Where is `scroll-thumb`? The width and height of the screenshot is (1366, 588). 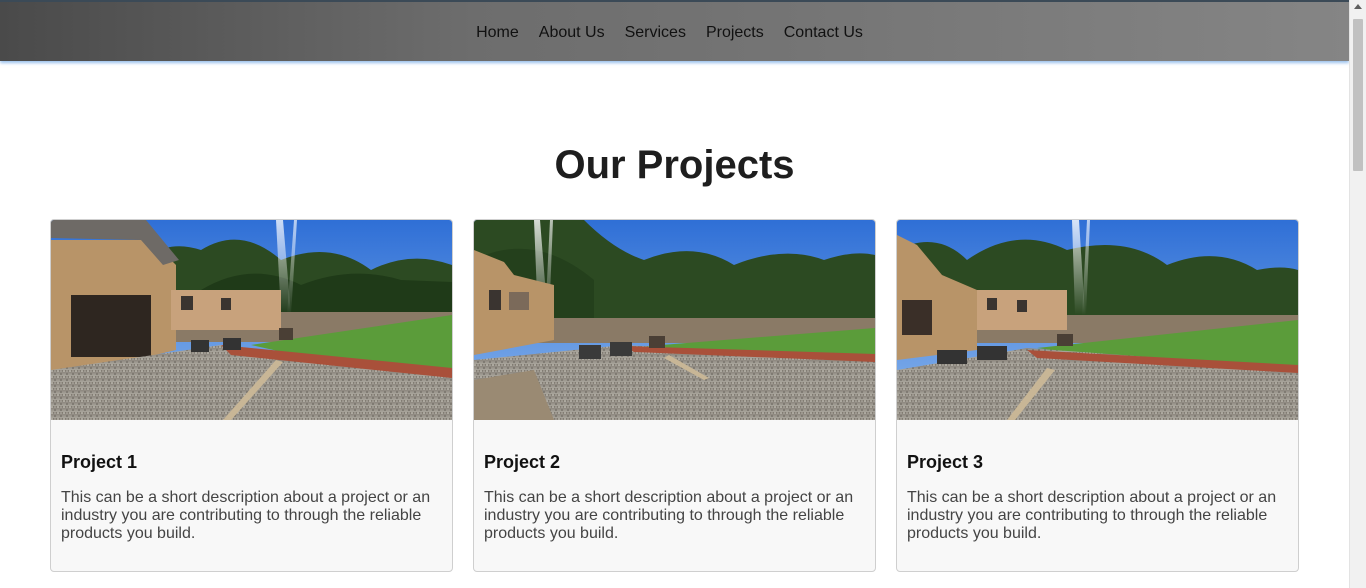 scroll-thumb is located at coordinates (1358, 95).